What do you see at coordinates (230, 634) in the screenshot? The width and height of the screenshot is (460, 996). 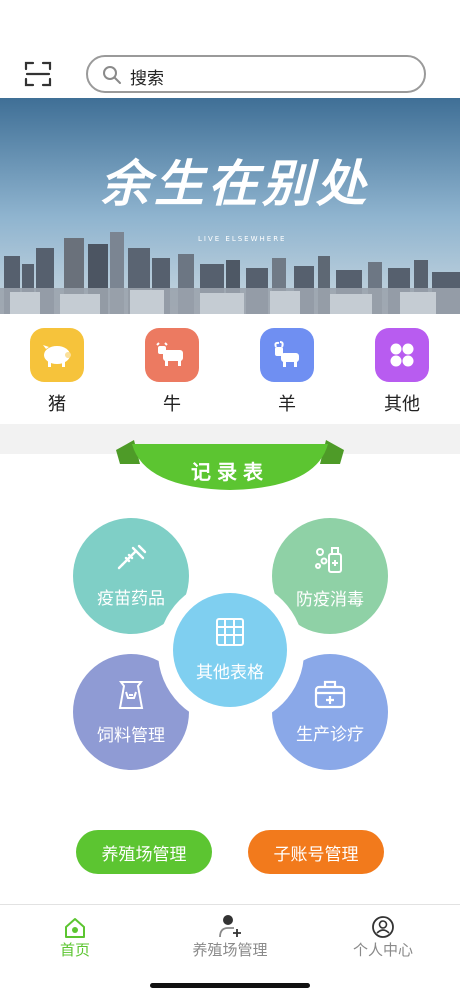 I see `table-icon` at bounding box center [230, 634].